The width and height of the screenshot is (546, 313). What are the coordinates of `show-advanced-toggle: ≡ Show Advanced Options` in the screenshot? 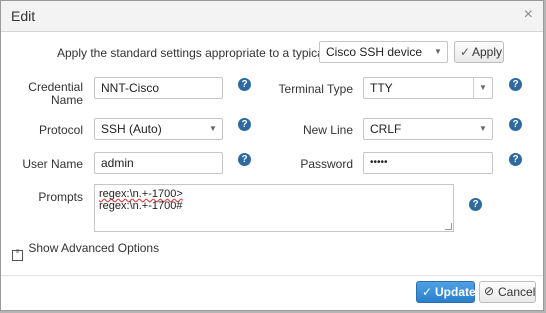 It's located at (86, 251).